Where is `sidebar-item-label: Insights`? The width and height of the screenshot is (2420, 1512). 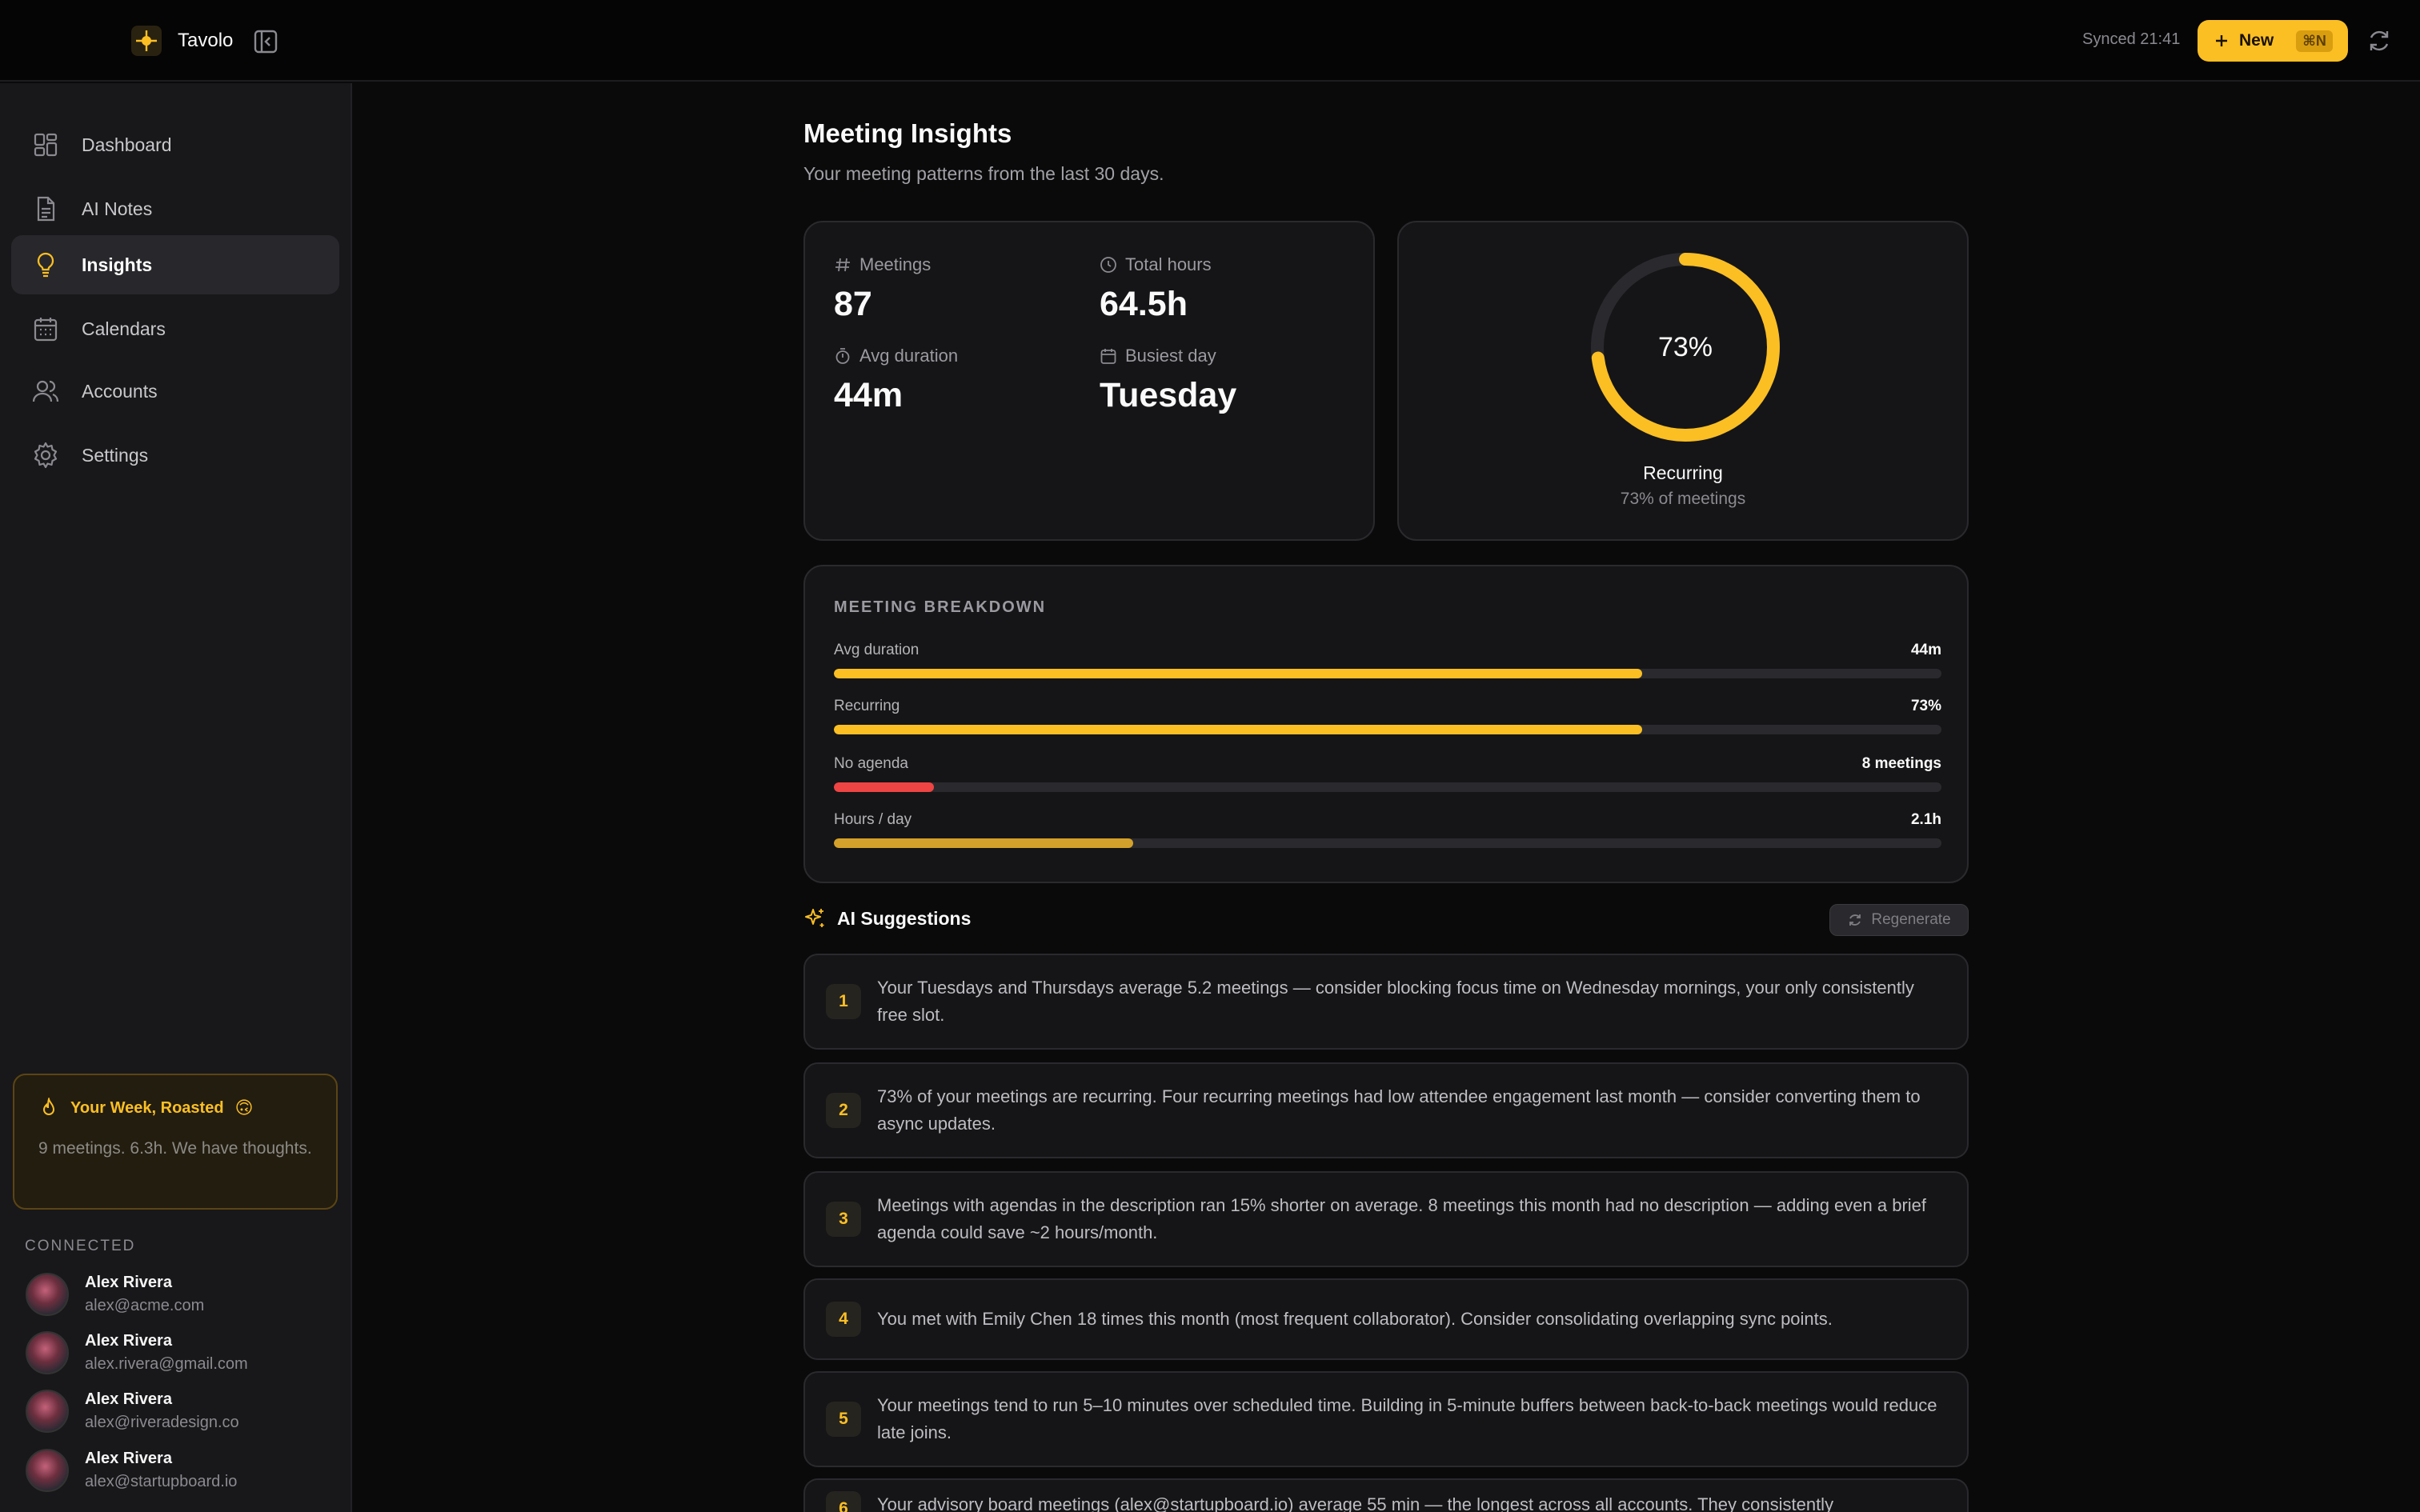 sidebar-item-label: Insights is located at coordinates (117, 264).